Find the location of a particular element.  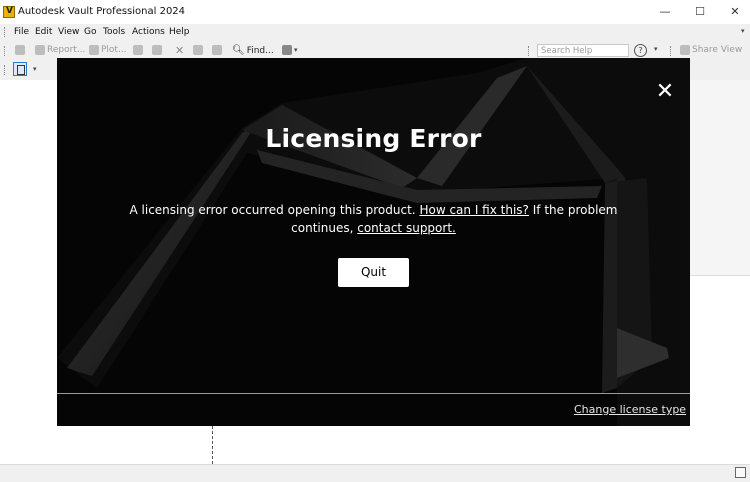

pane-layout-button is located at coordinates (20, 69).